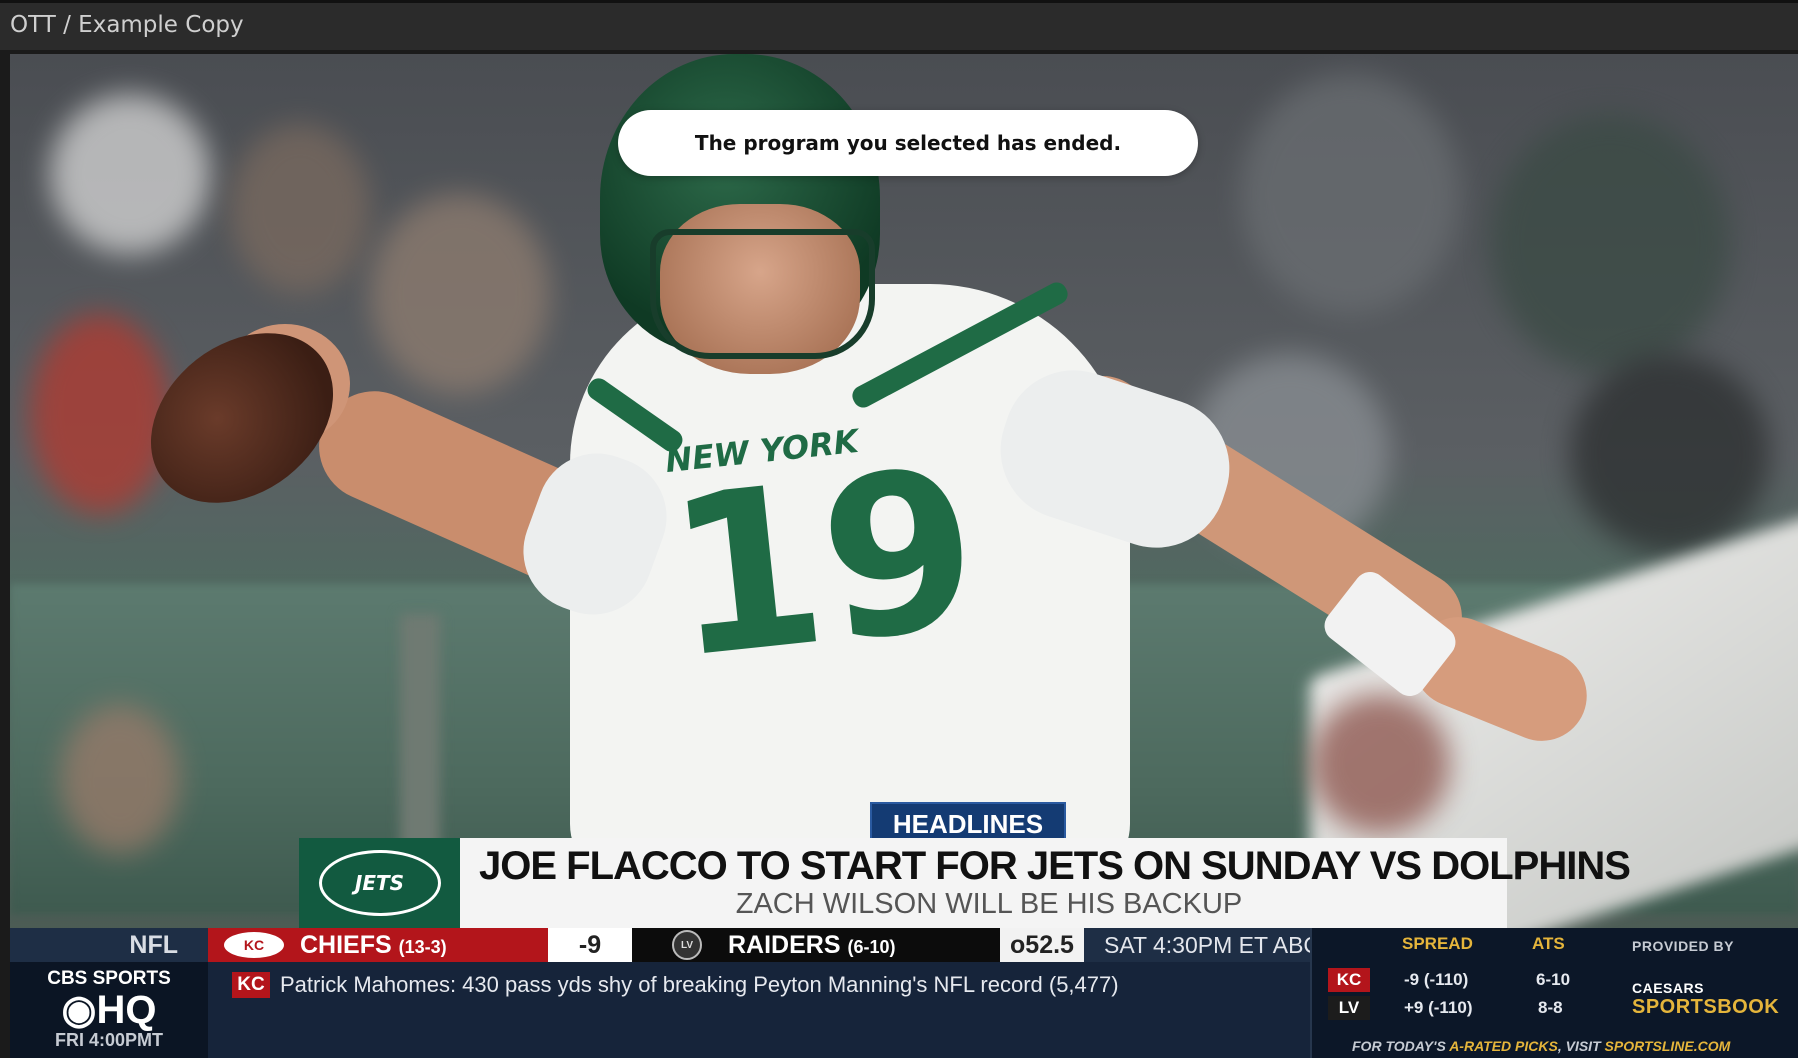  I want to click on jets-logo-text: JETS, so click(379, 883).